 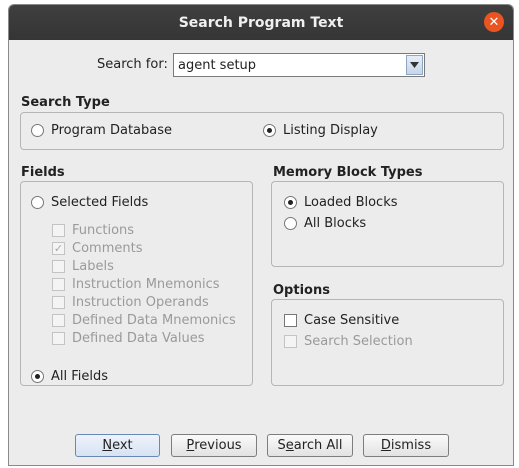 I want to click on memory-block-types-group: Loaded Blocks All Blocks, so click(x=387, y=224).